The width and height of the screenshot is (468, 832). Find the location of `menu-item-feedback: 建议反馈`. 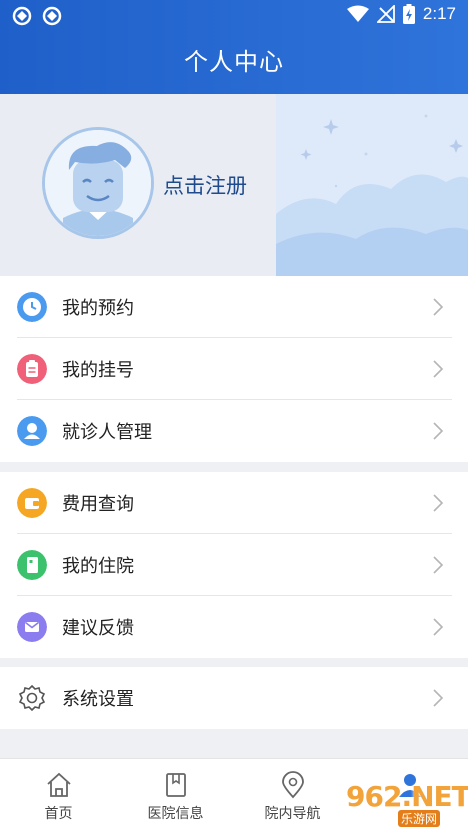

menu-item-feedback: 建议反馈 is located at coordinates (234, 627).